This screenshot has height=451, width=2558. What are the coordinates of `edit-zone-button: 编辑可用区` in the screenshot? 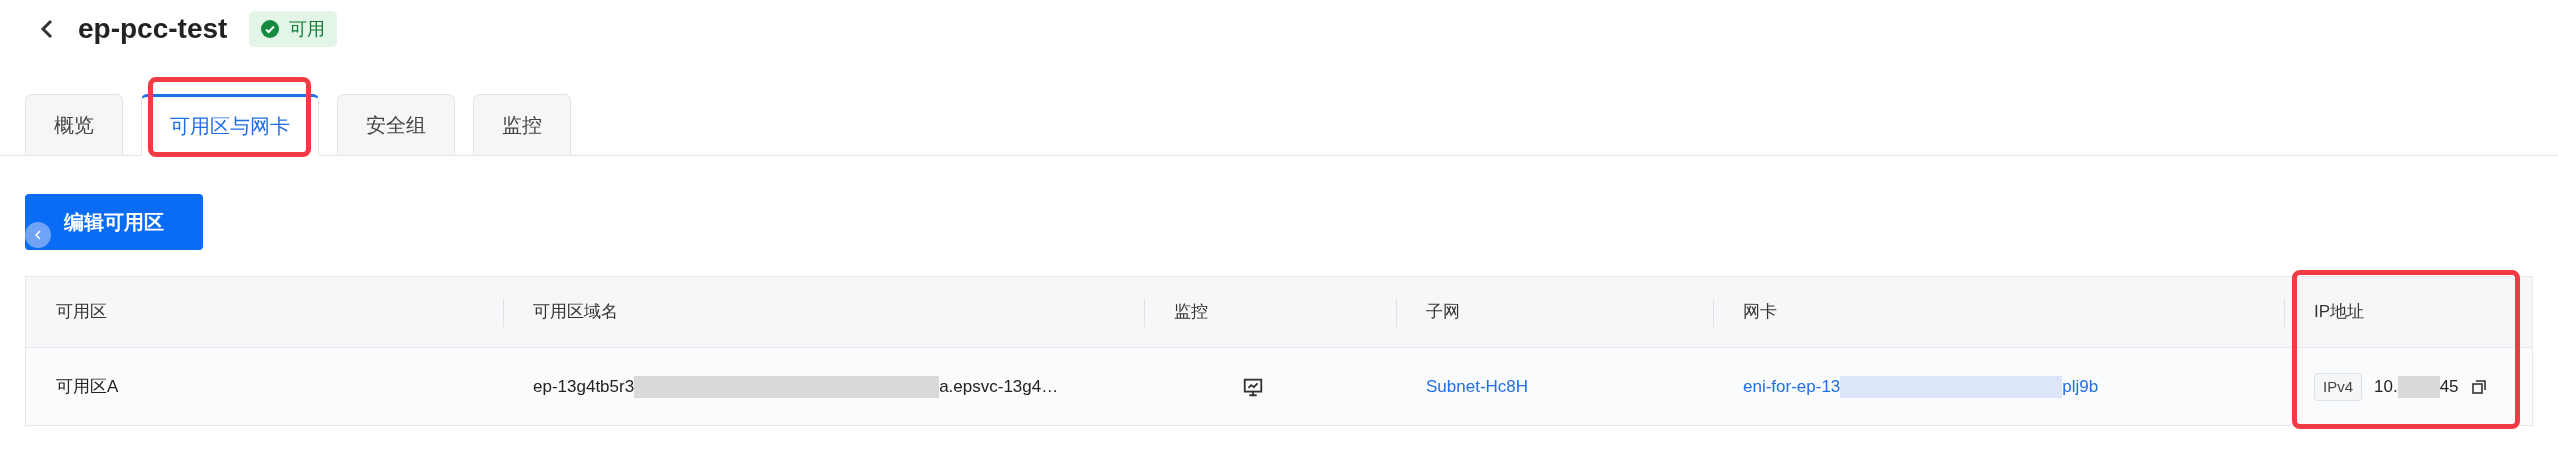 It's located at (114, 222).